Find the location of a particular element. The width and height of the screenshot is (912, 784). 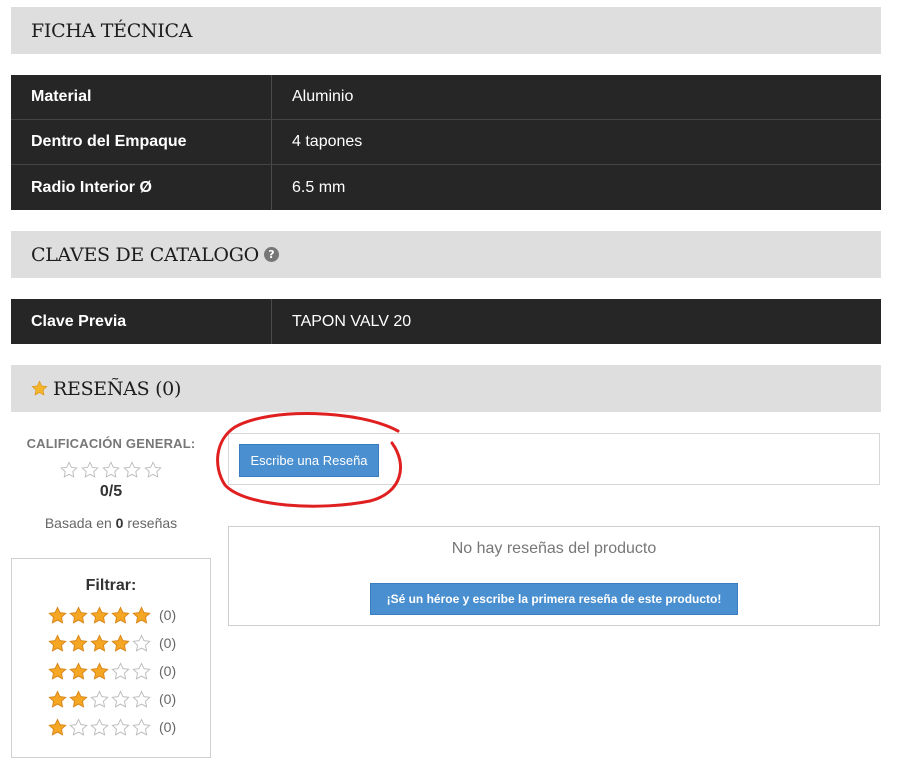

based-suffix: reseñas is located at coordinates (152, 523).